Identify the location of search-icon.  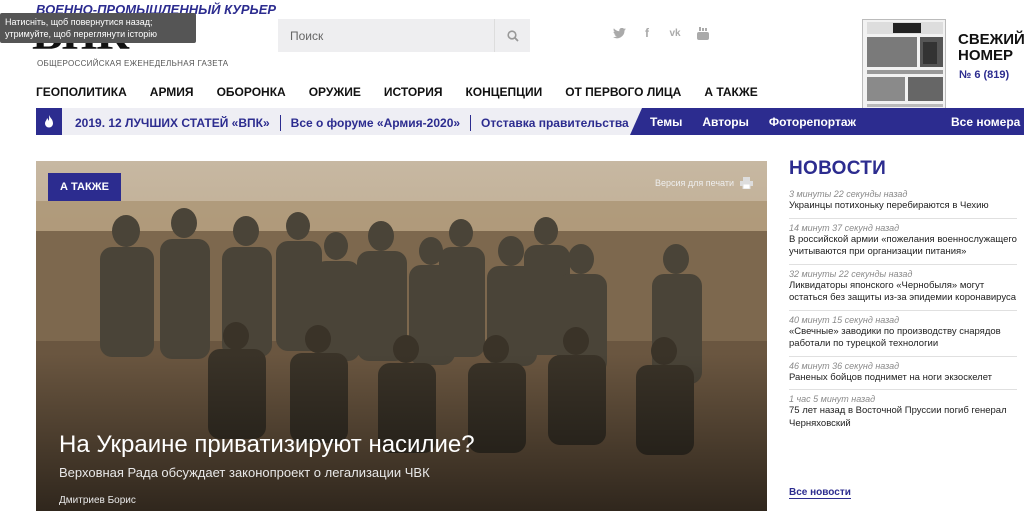
(512, 35).